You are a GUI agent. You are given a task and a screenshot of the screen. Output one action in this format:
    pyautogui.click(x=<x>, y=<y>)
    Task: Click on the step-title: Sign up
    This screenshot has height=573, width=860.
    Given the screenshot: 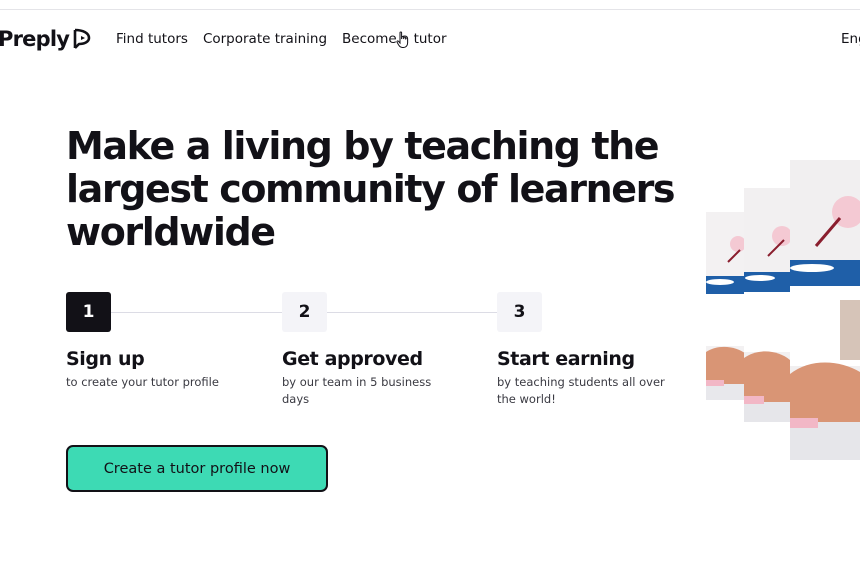 What is the action you would take?
    pyautogui.click(x=105, y=359)
    